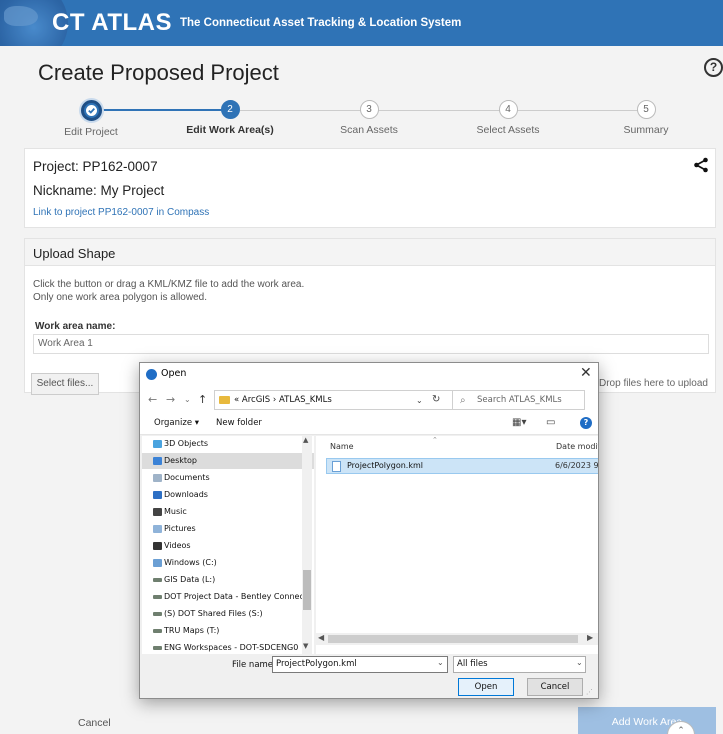  What do you see at coordinates (369, 424) in the screenshot?
I see `dialog-toolbar: Organize ▾ New folder ▦▾ ▭ ?` at bounding box center [369, 424].